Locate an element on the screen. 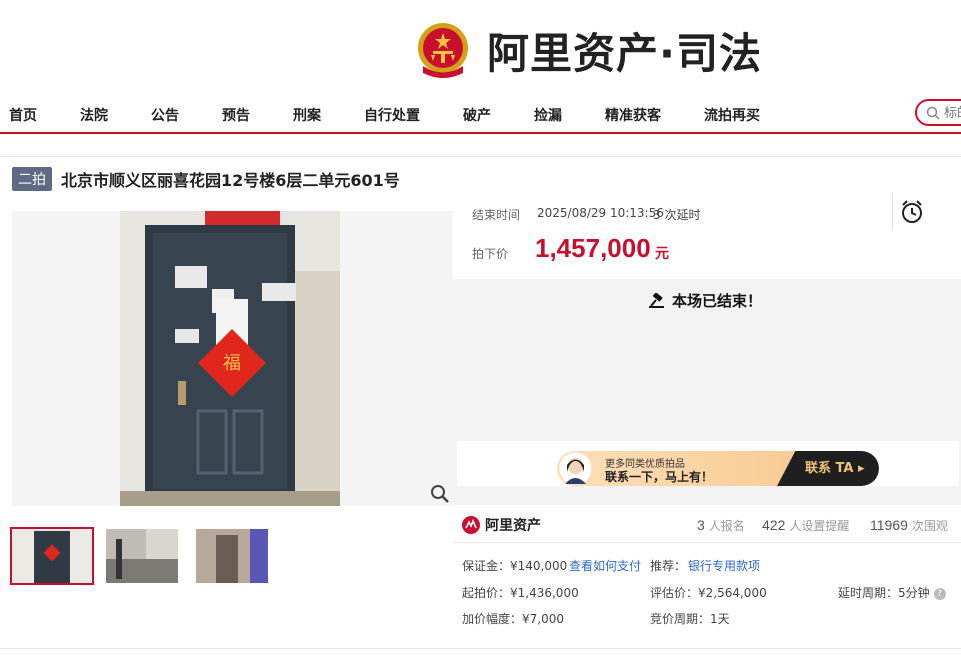 This screenshot has width=961, height=655. agent-avatar is located at coordinates (575, 468).